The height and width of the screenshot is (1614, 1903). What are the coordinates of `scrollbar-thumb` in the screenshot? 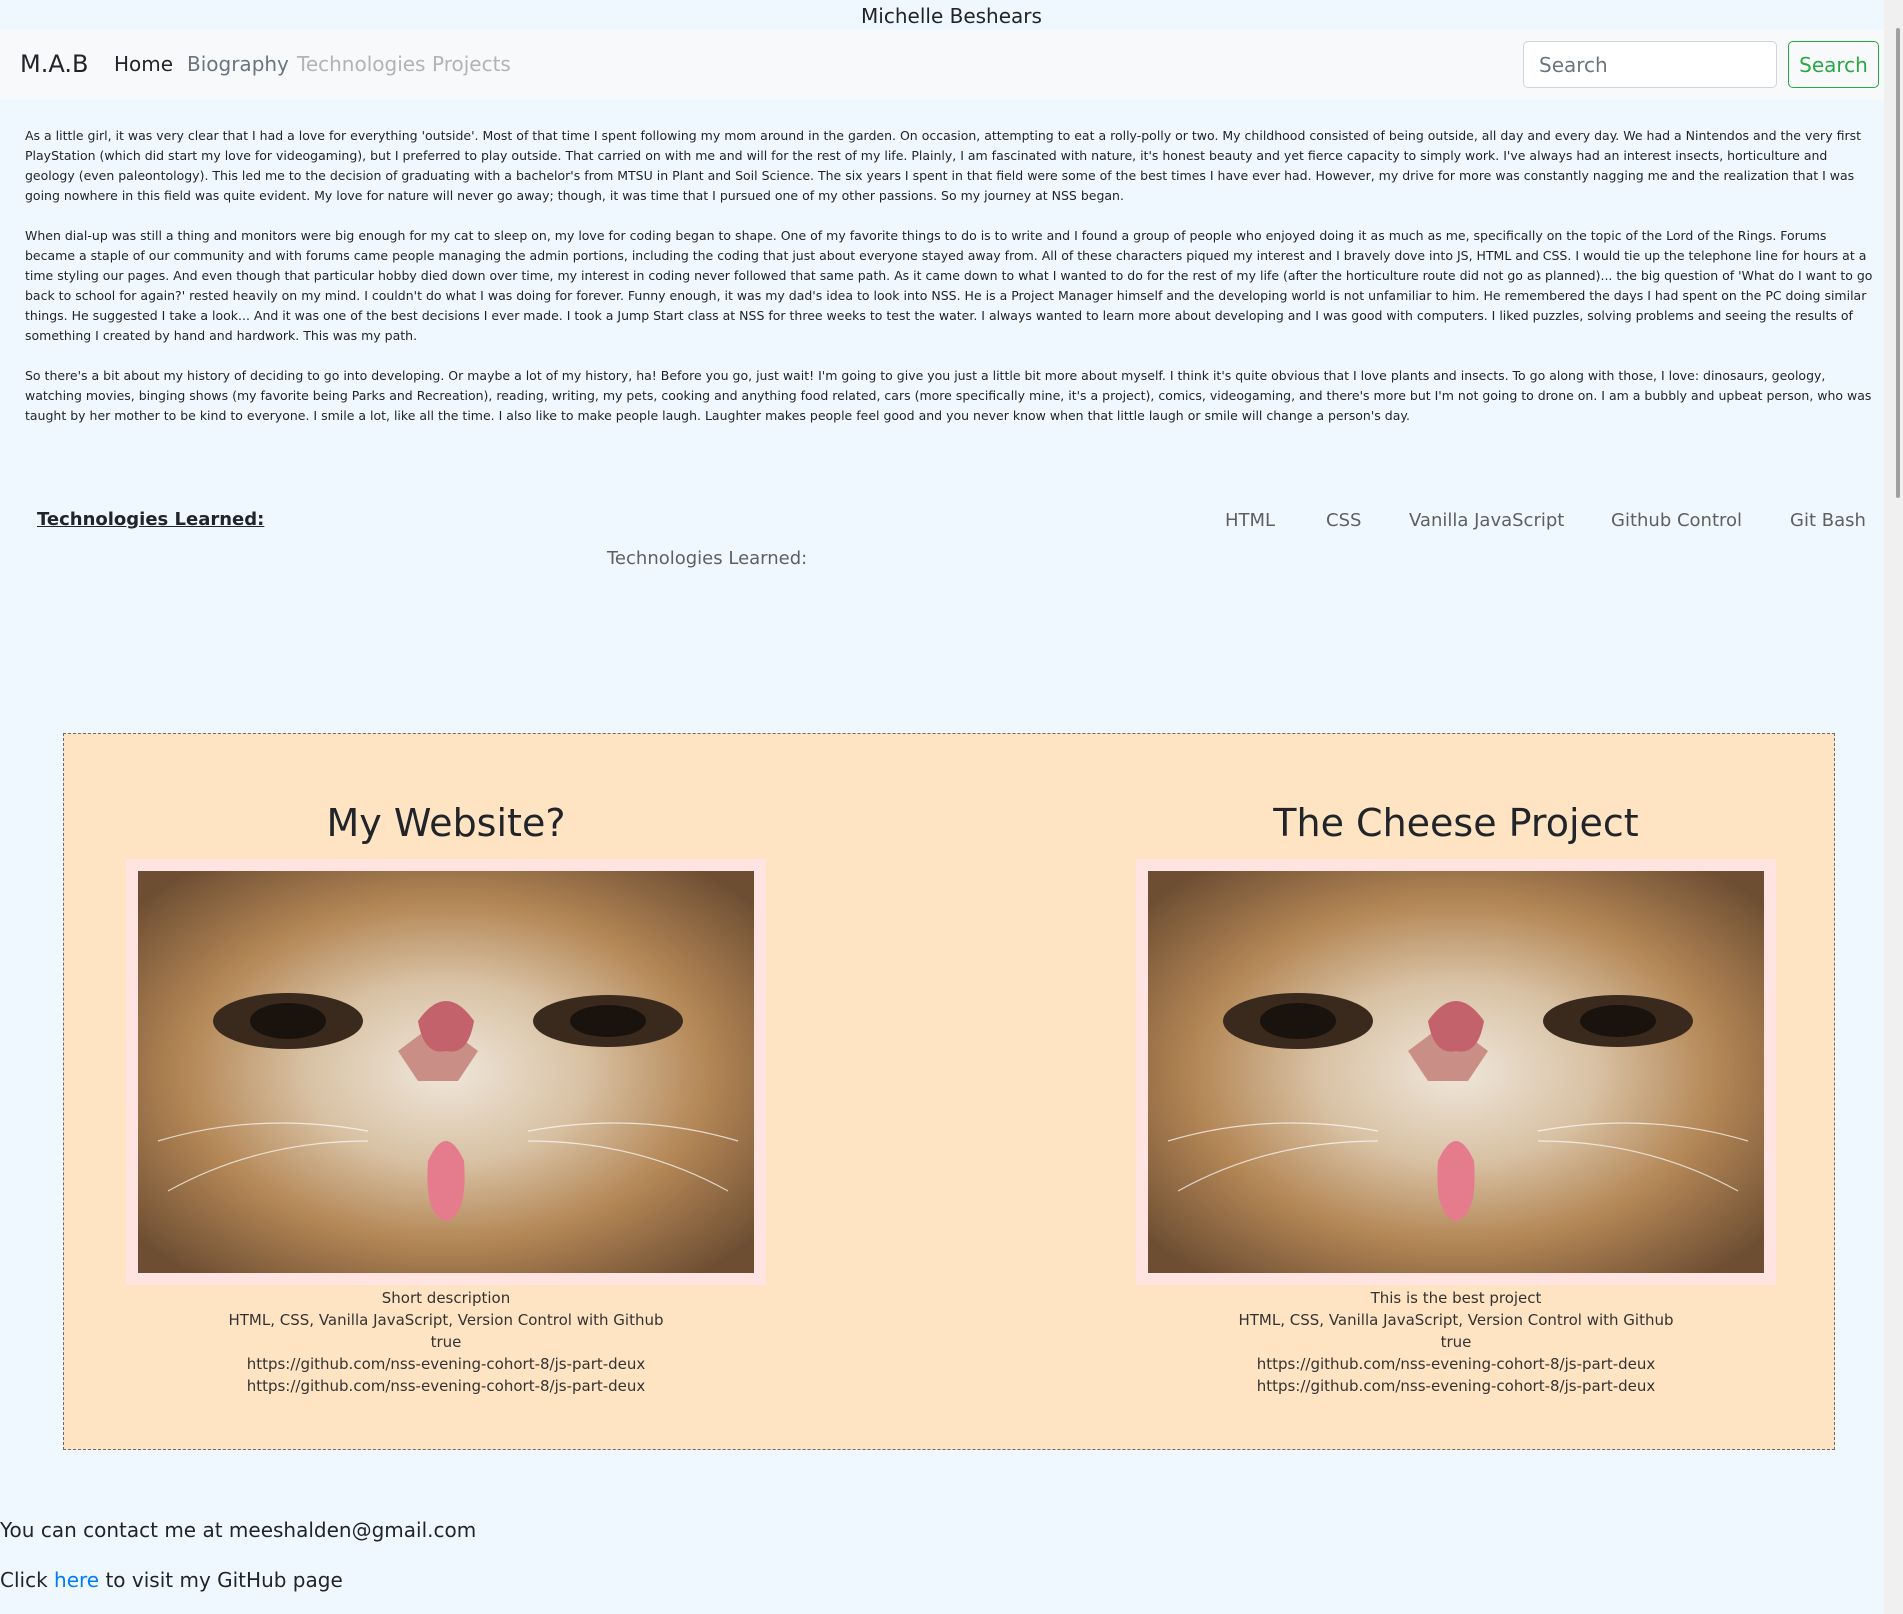 It's located at (1898, 263).